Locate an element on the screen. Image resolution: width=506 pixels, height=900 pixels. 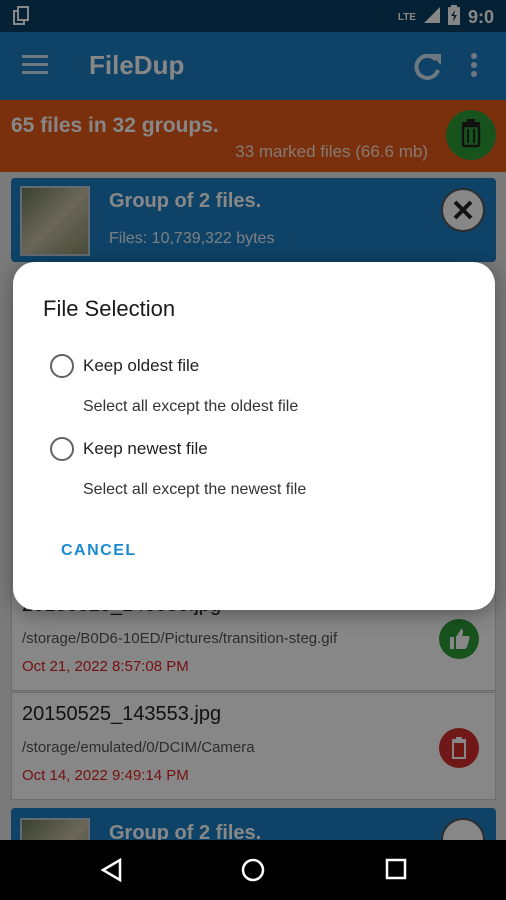
back-icon is located at coordinates (111, 872).